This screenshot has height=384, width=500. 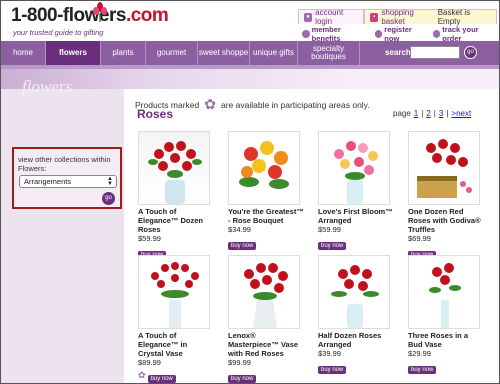 I want to click on collections-go-button: go, so click(x=108, y=198).